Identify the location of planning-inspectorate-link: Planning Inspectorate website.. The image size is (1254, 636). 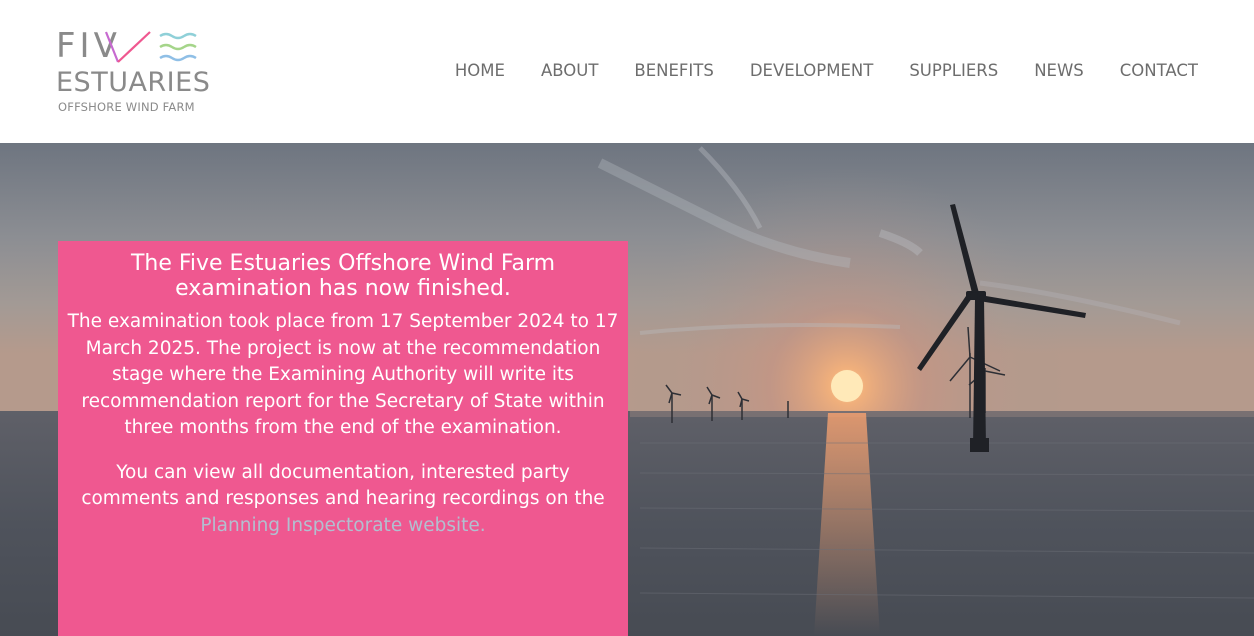
(342, 525).